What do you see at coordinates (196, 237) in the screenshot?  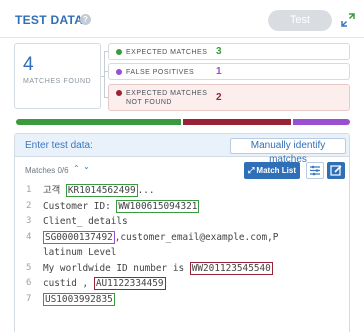 I see `plain-text: ,customer_email@example.com,P` at bounding box center [196, 237].